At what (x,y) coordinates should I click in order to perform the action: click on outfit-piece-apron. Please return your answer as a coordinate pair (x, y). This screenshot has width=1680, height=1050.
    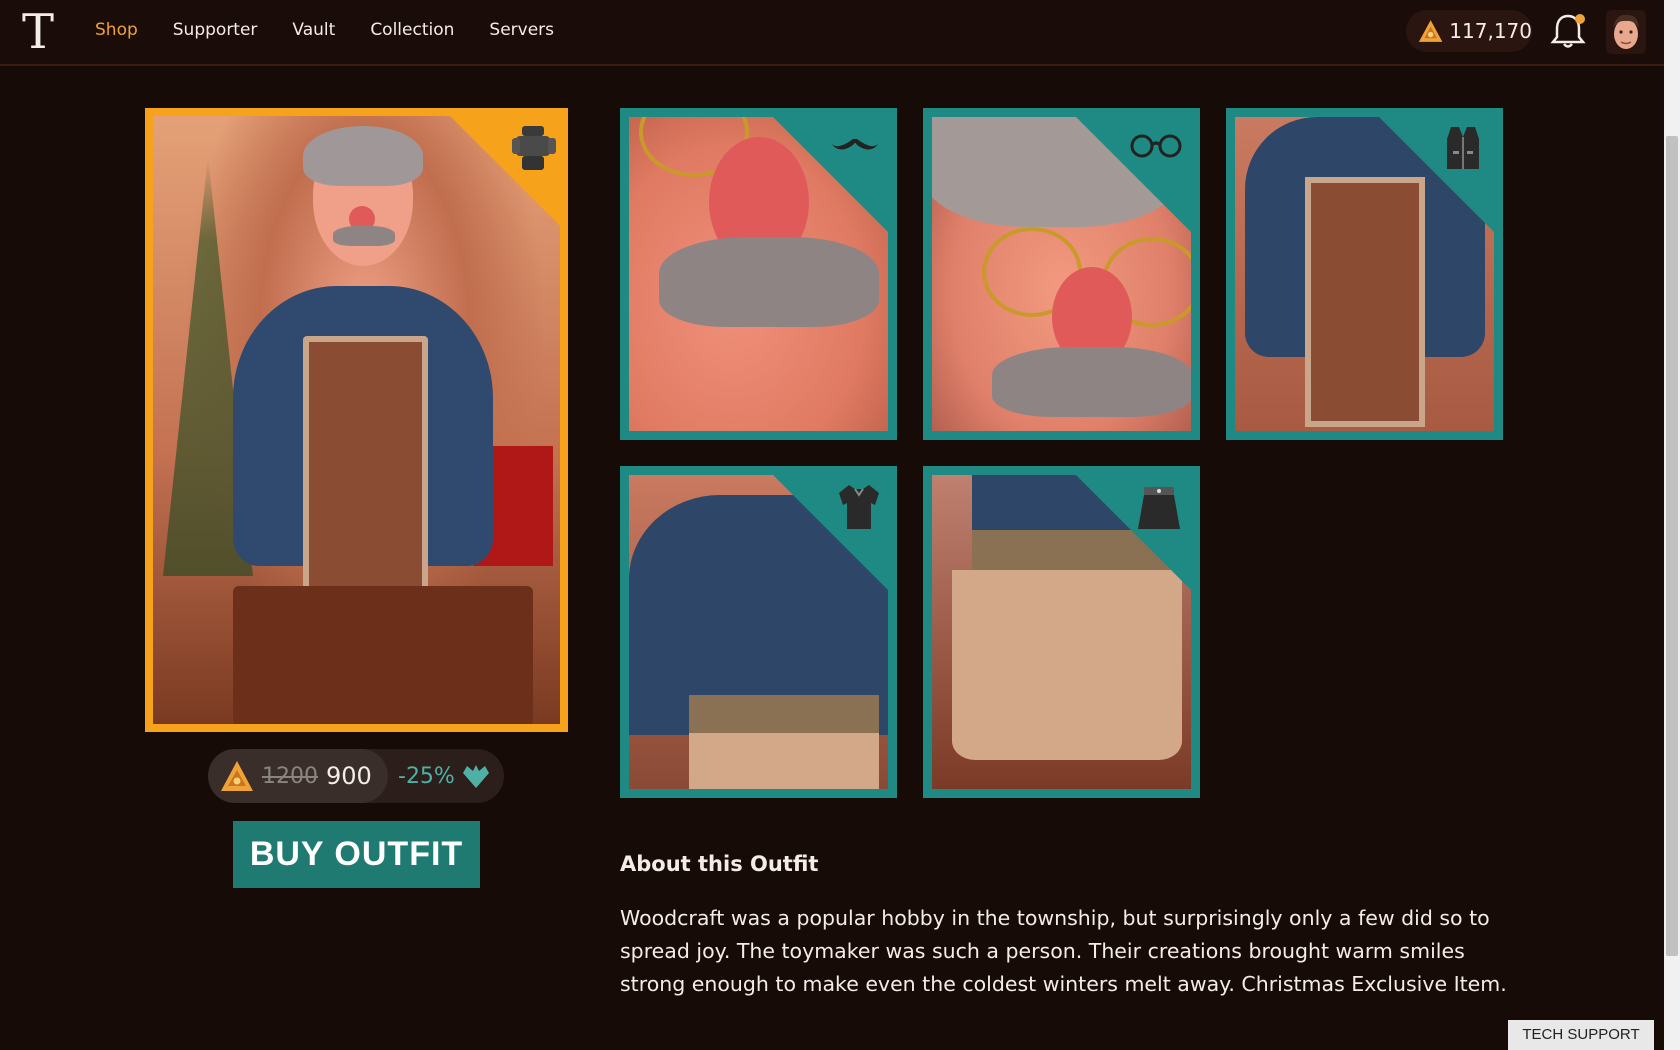
    Looking at the image, I should click on (1364, 274).